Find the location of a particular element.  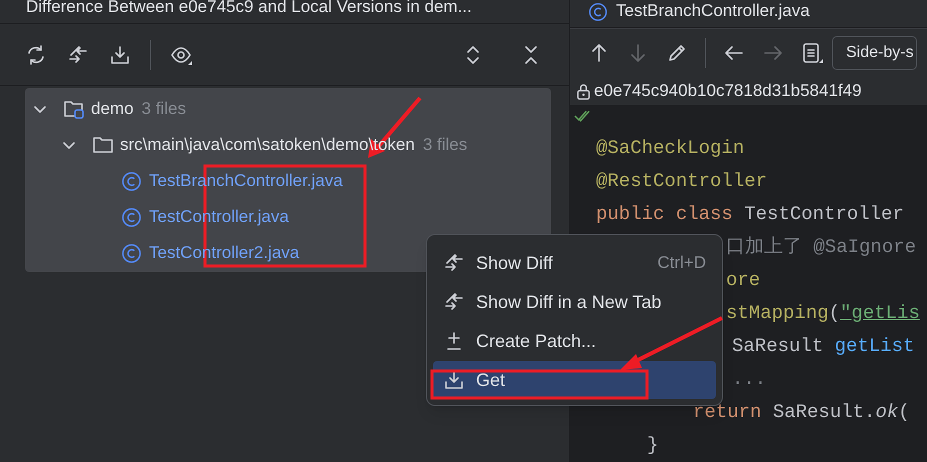

code-line: stMapping("getLis is located at coordinates (823, 313).